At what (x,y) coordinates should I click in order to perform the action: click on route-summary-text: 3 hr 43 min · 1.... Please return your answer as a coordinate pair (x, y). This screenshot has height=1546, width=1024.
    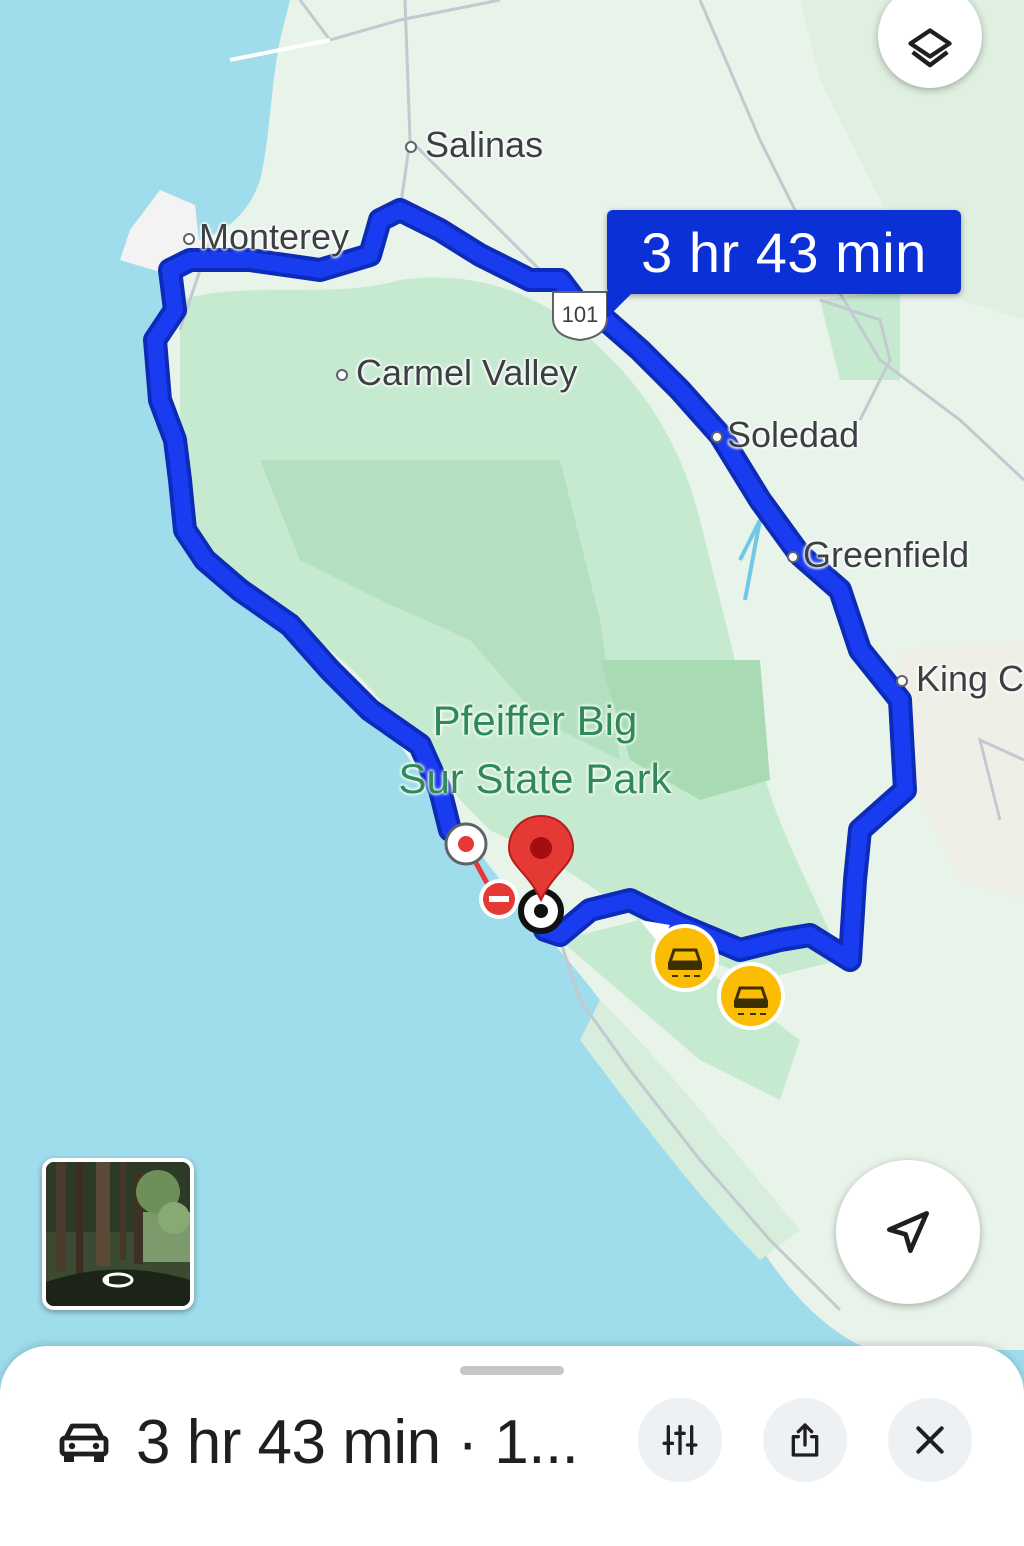
    Looking at the image, I should click on (357, 1442).